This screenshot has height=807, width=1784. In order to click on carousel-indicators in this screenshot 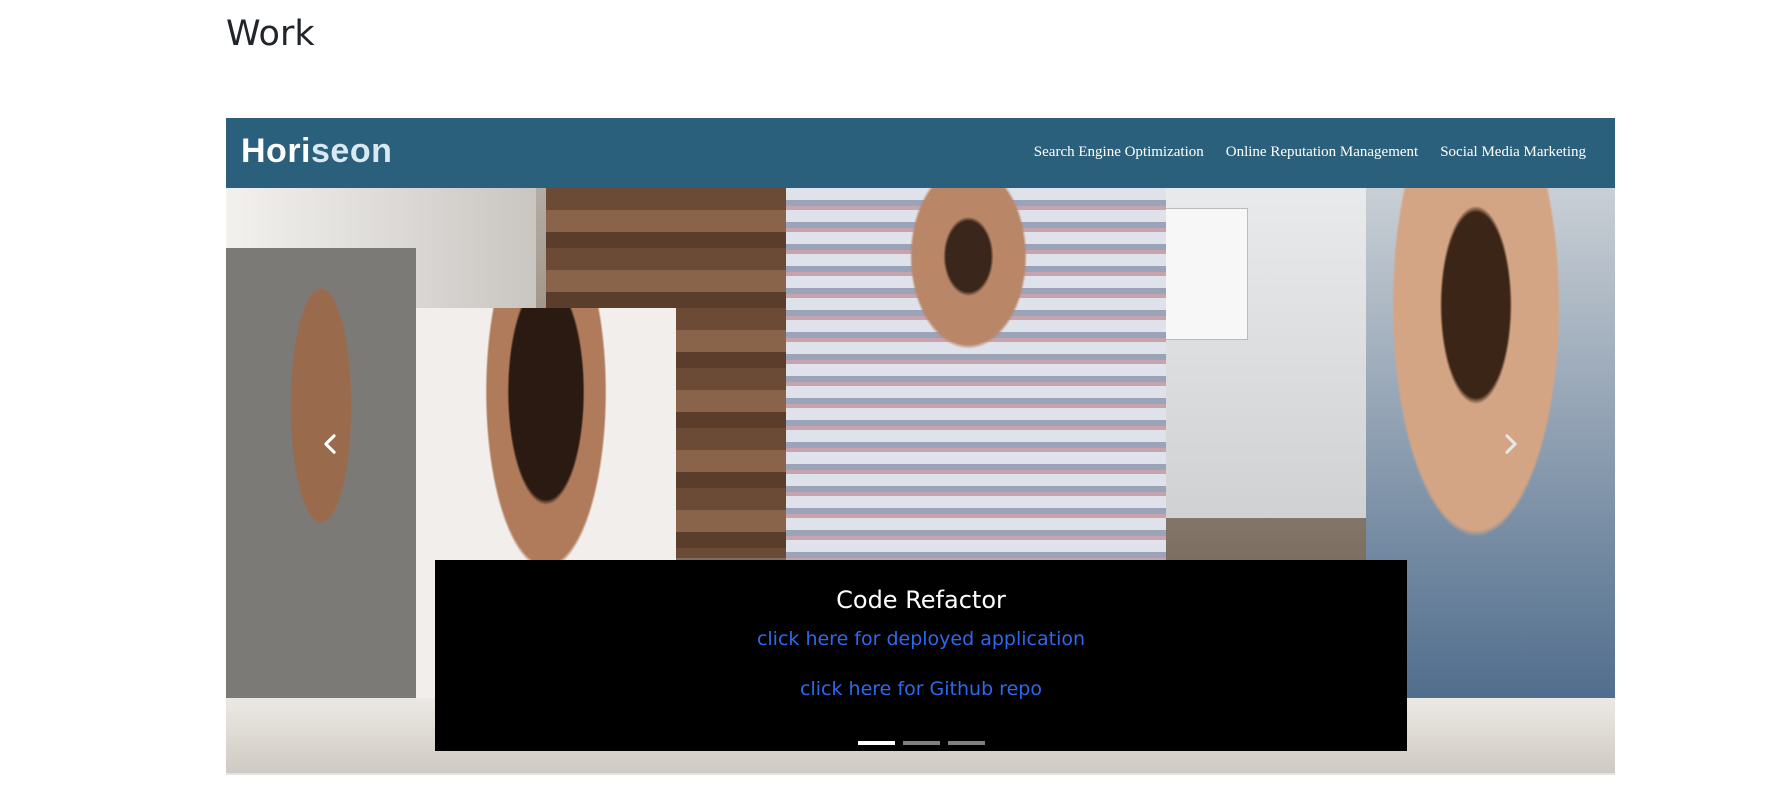, I will do `click(921, 743)`.